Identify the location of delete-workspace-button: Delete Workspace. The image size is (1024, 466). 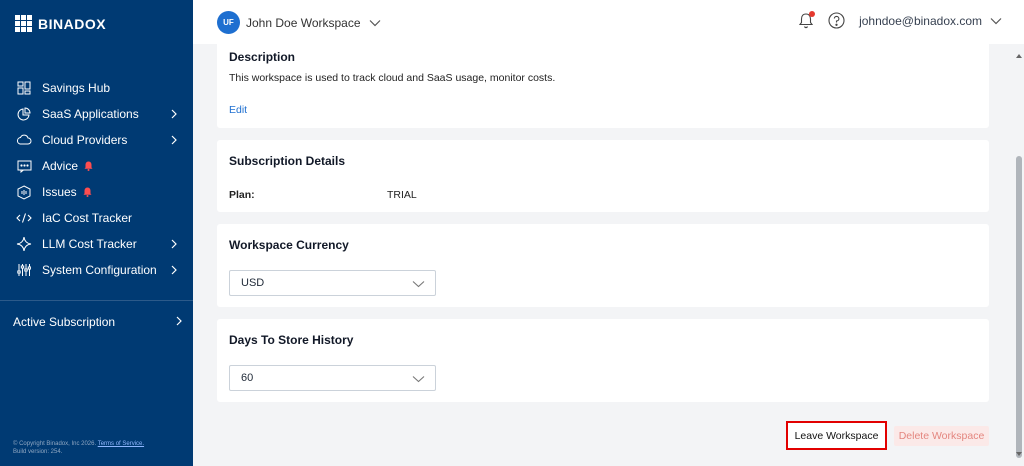
(941, 436).